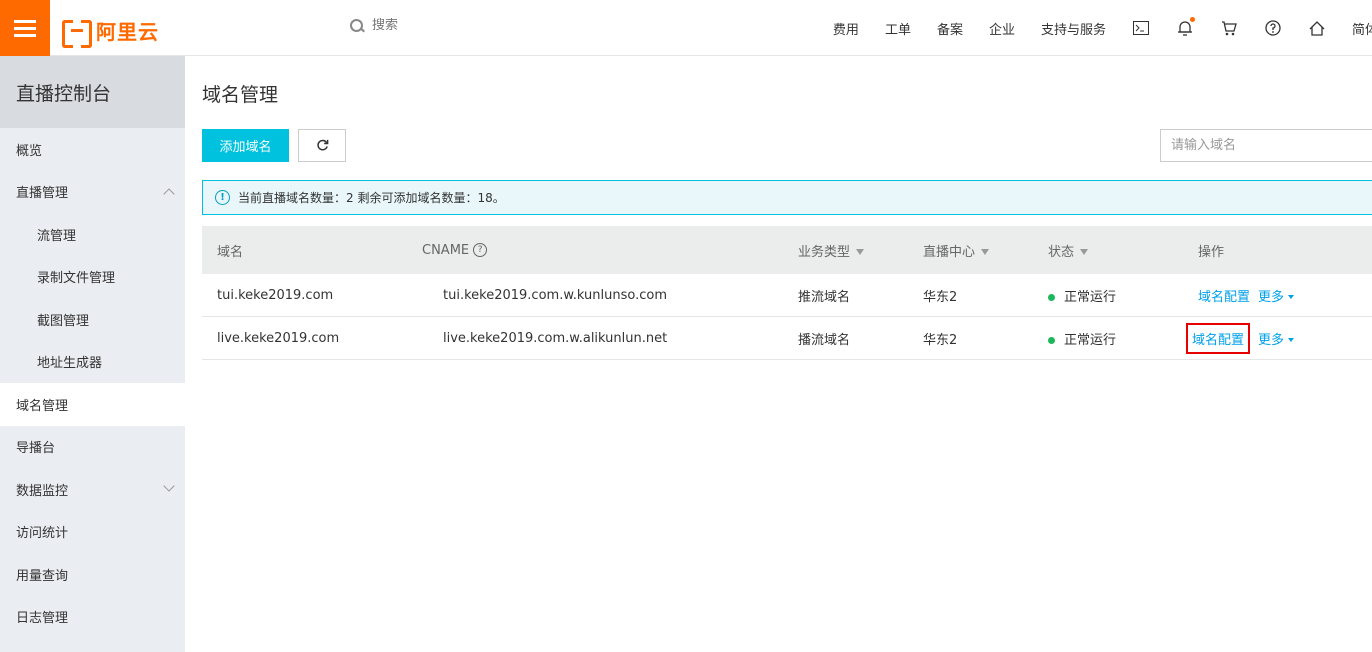 Image resolution: width=1372 pixels, height=652 pixels. Describe the element at coordinates (787, 250) in the screenshot. I see `table-header: 域名 CNAME? 业务类型 直播中心 状态 操作` at that location.